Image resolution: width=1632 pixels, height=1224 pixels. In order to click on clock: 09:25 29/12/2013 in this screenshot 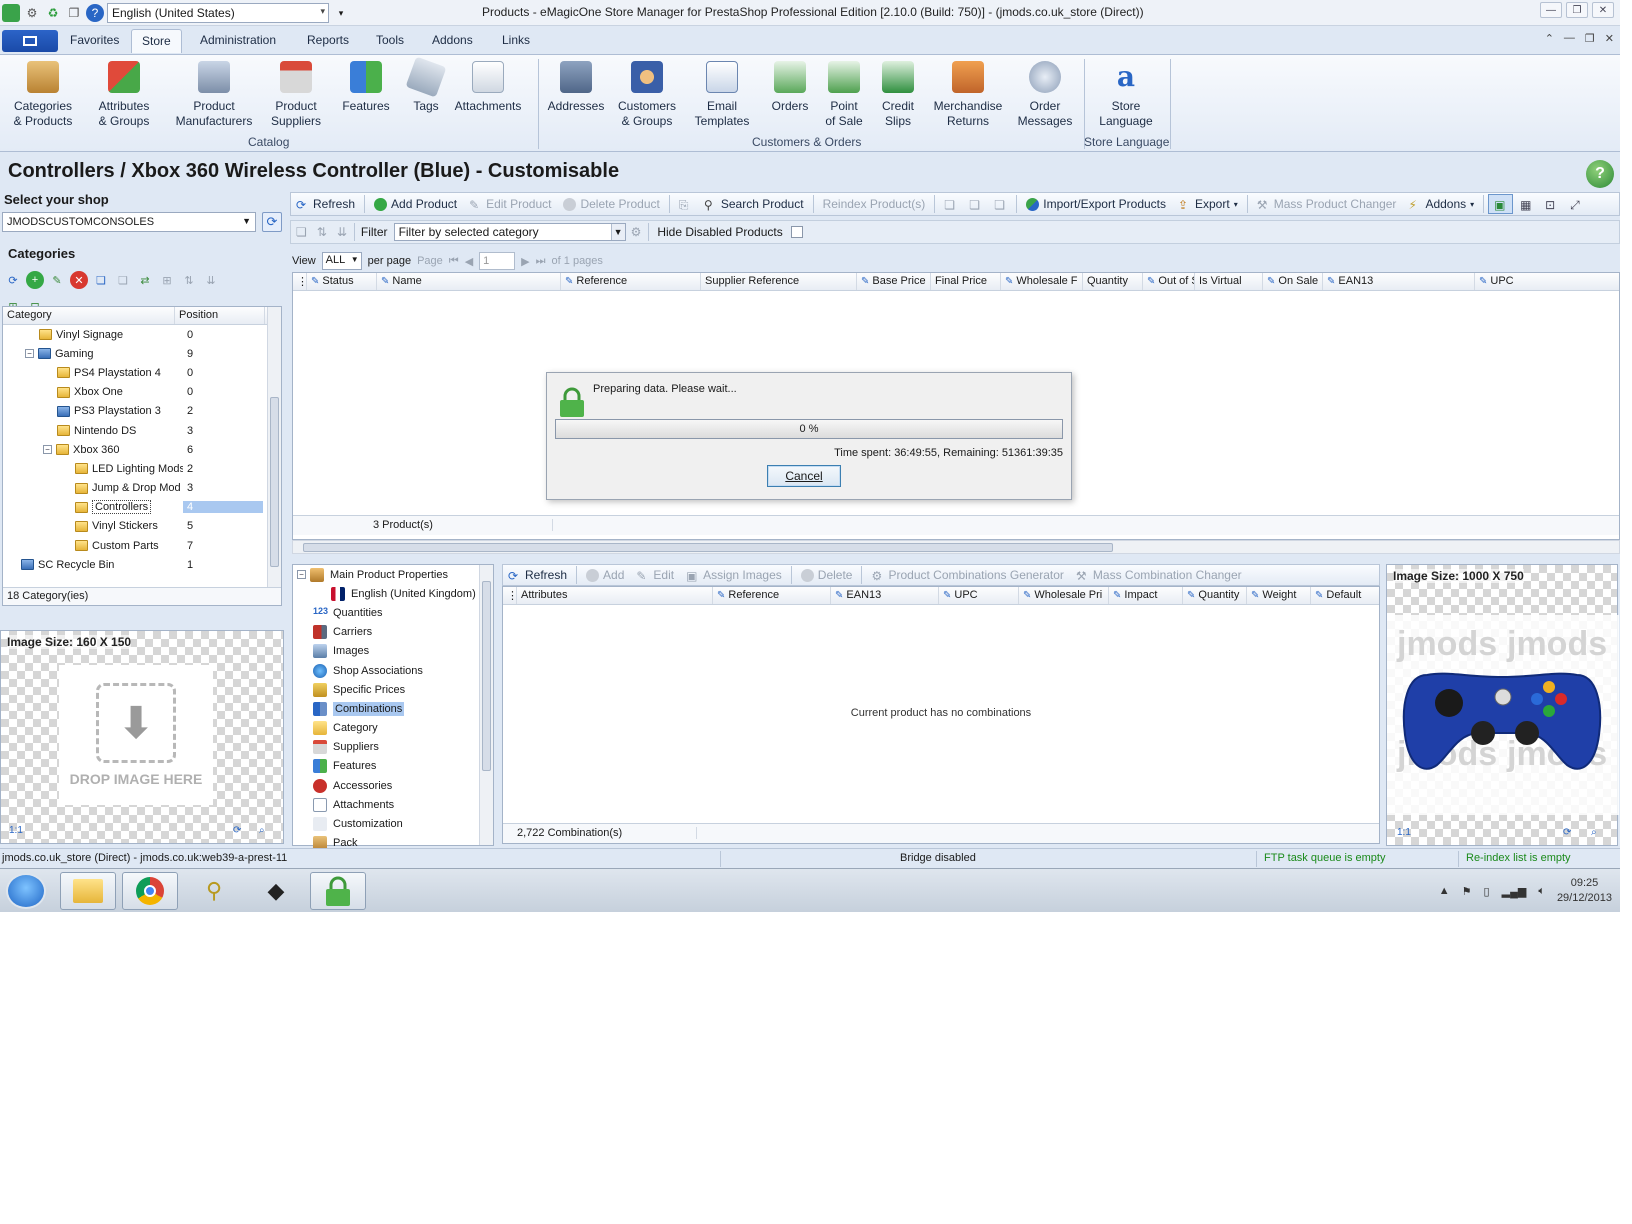, I will do `click(1584, 891)`.